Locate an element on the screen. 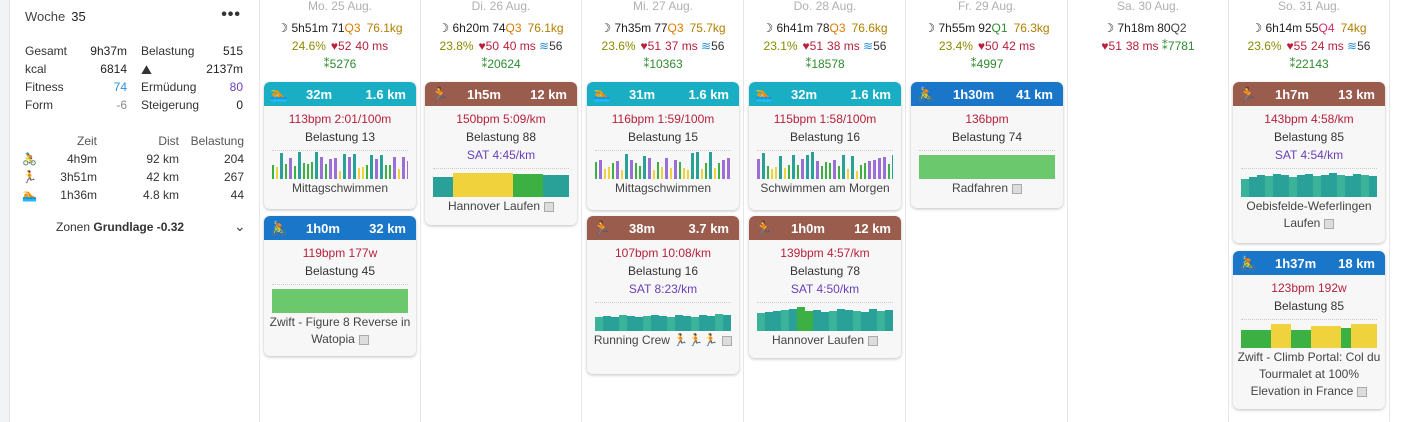 Image resolution: width=1416 pixels, height=422 pixels. activity-load: Belastung 13 is located at coordinates (340, 137).